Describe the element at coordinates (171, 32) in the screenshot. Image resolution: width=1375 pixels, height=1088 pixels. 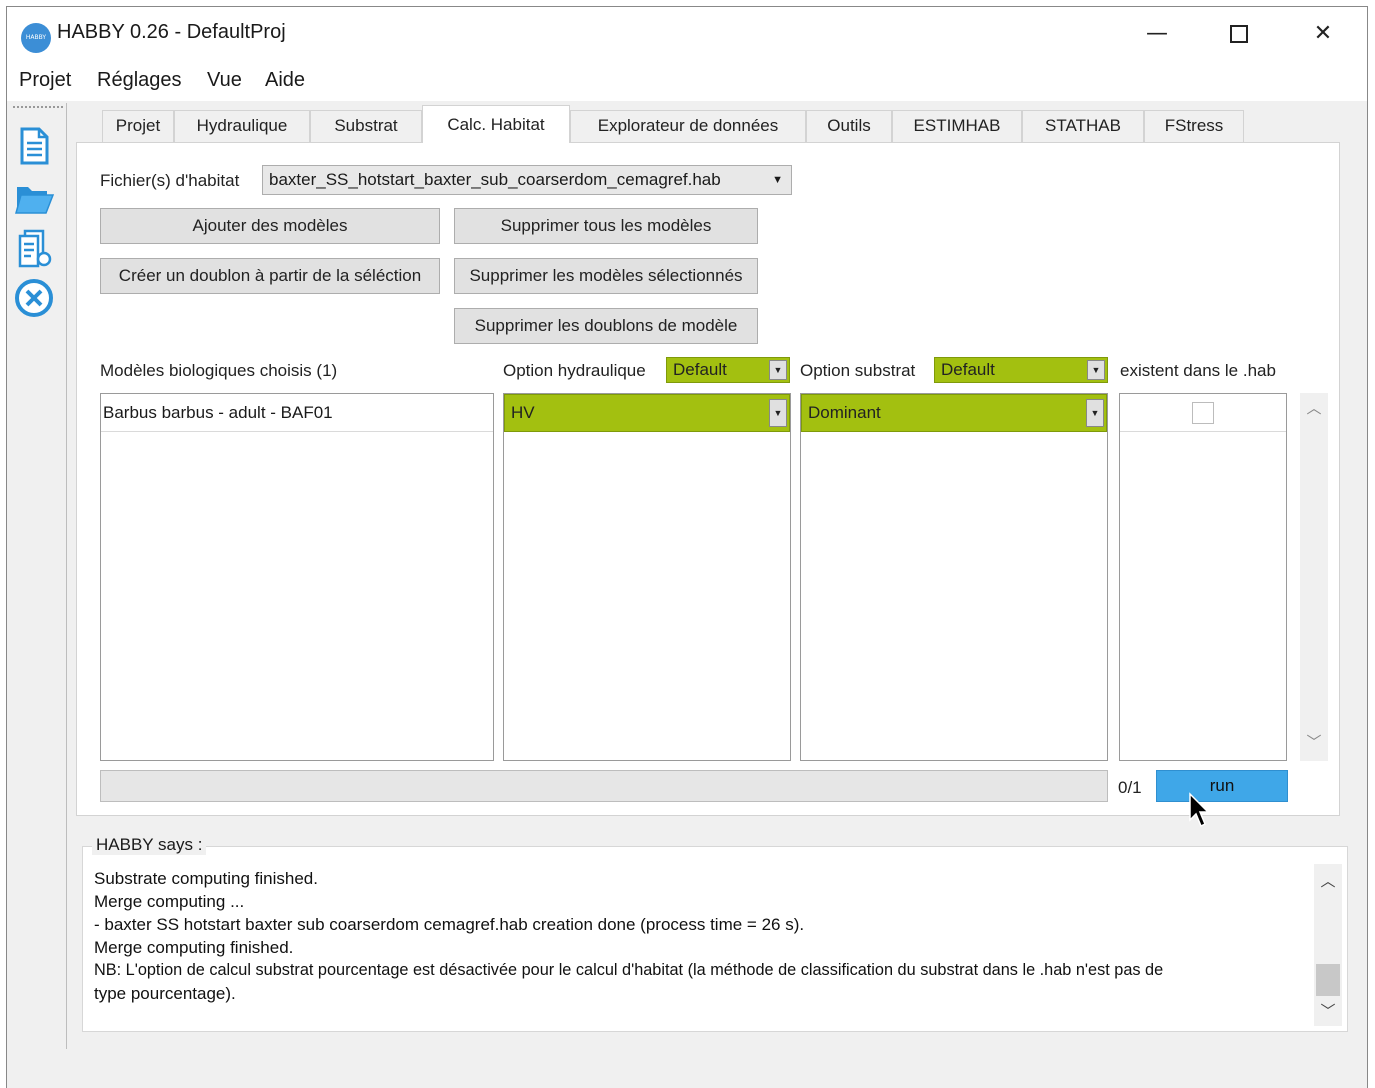
I see `window-title: HABBY 0.26 - DefaultProj` at that location.